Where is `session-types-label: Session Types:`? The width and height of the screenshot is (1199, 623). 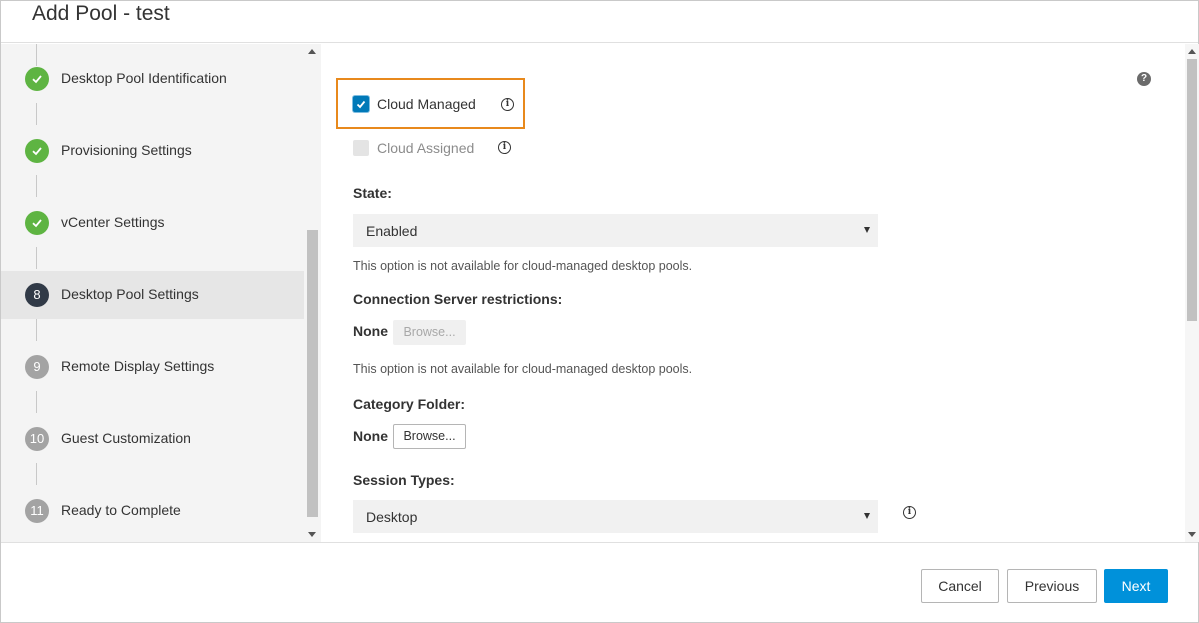 session-types-label: Session Types: is located at coordinates (404, 480).